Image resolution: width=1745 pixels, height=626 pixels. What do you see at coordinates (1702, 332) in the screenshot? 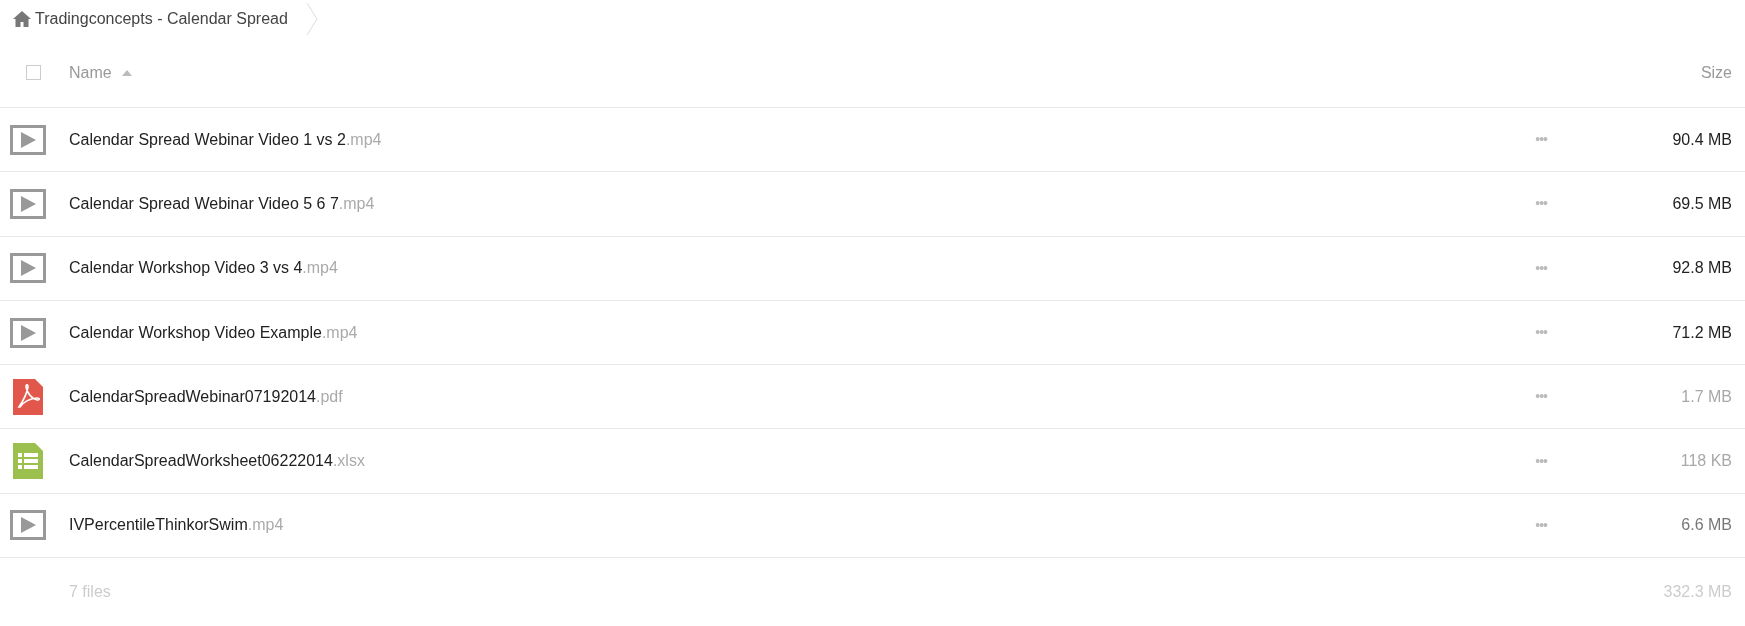
I see `file-size: 71.2 MB` at bounding box center [1702, 332].